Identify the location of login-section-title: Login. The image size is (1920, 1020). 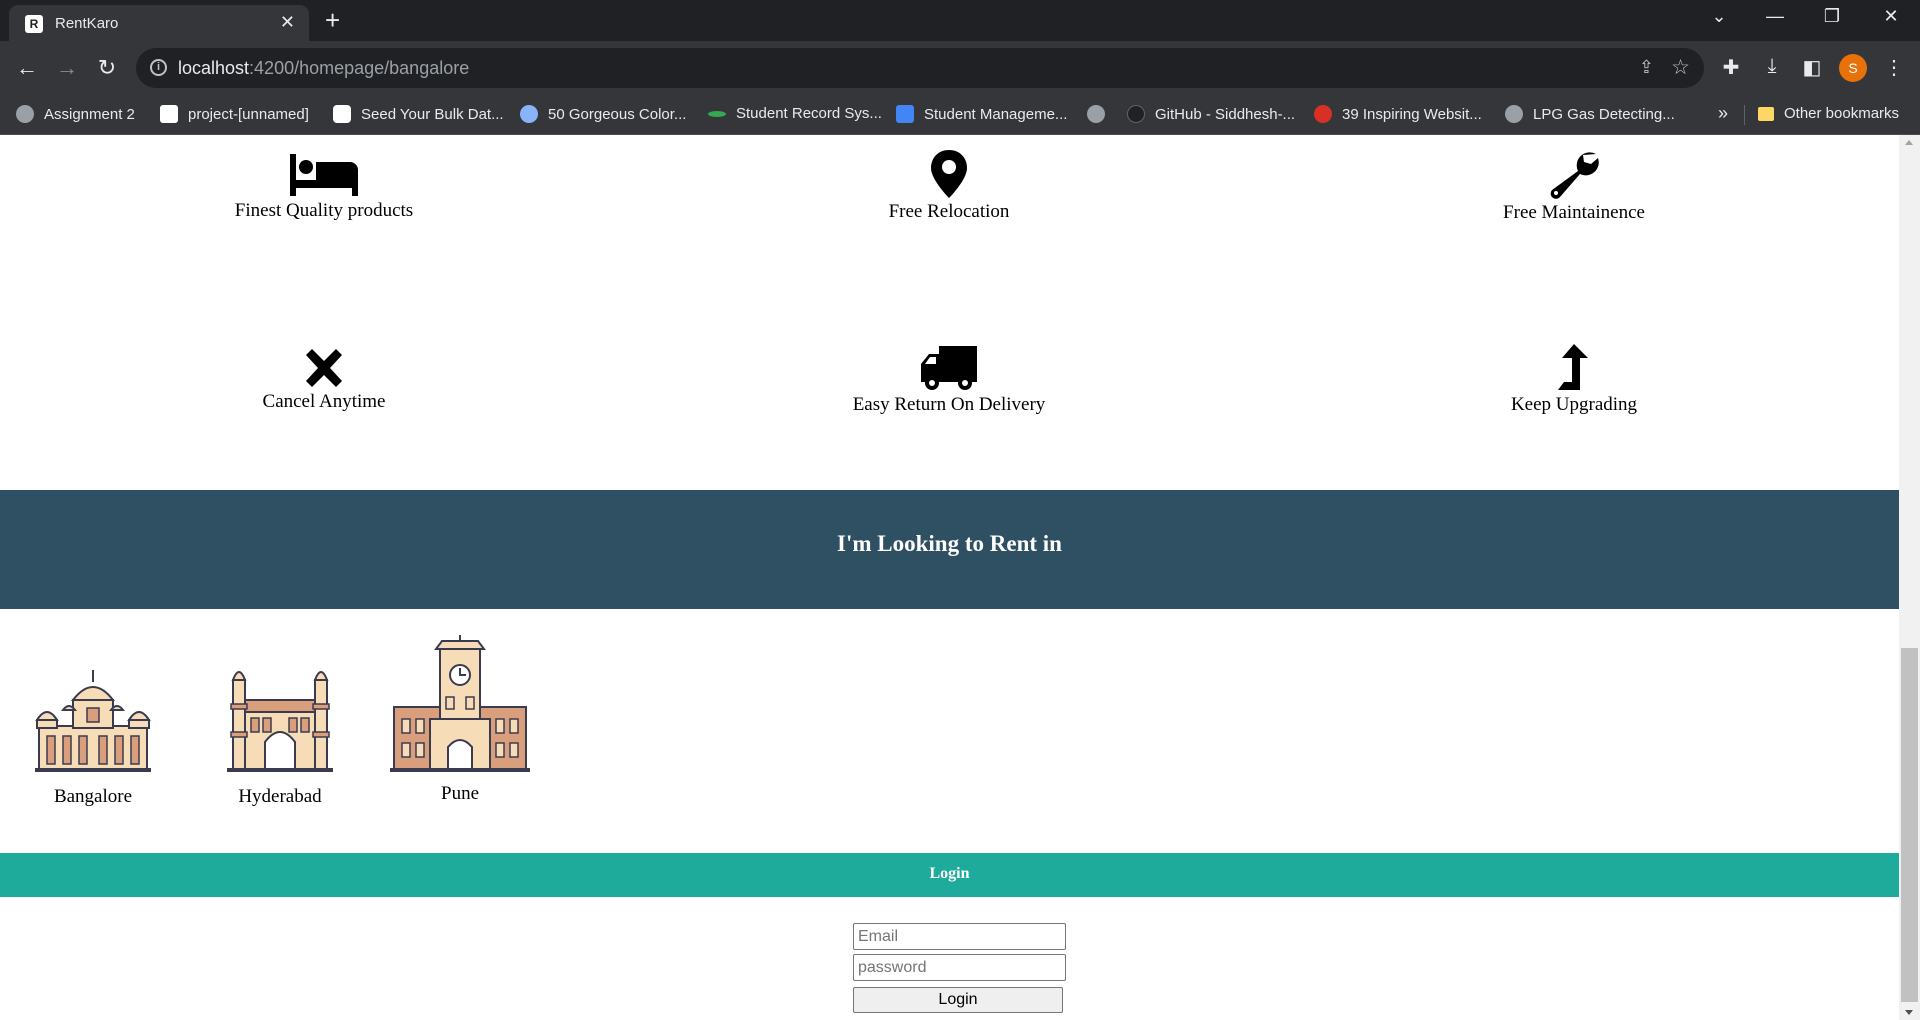
(949, 873).